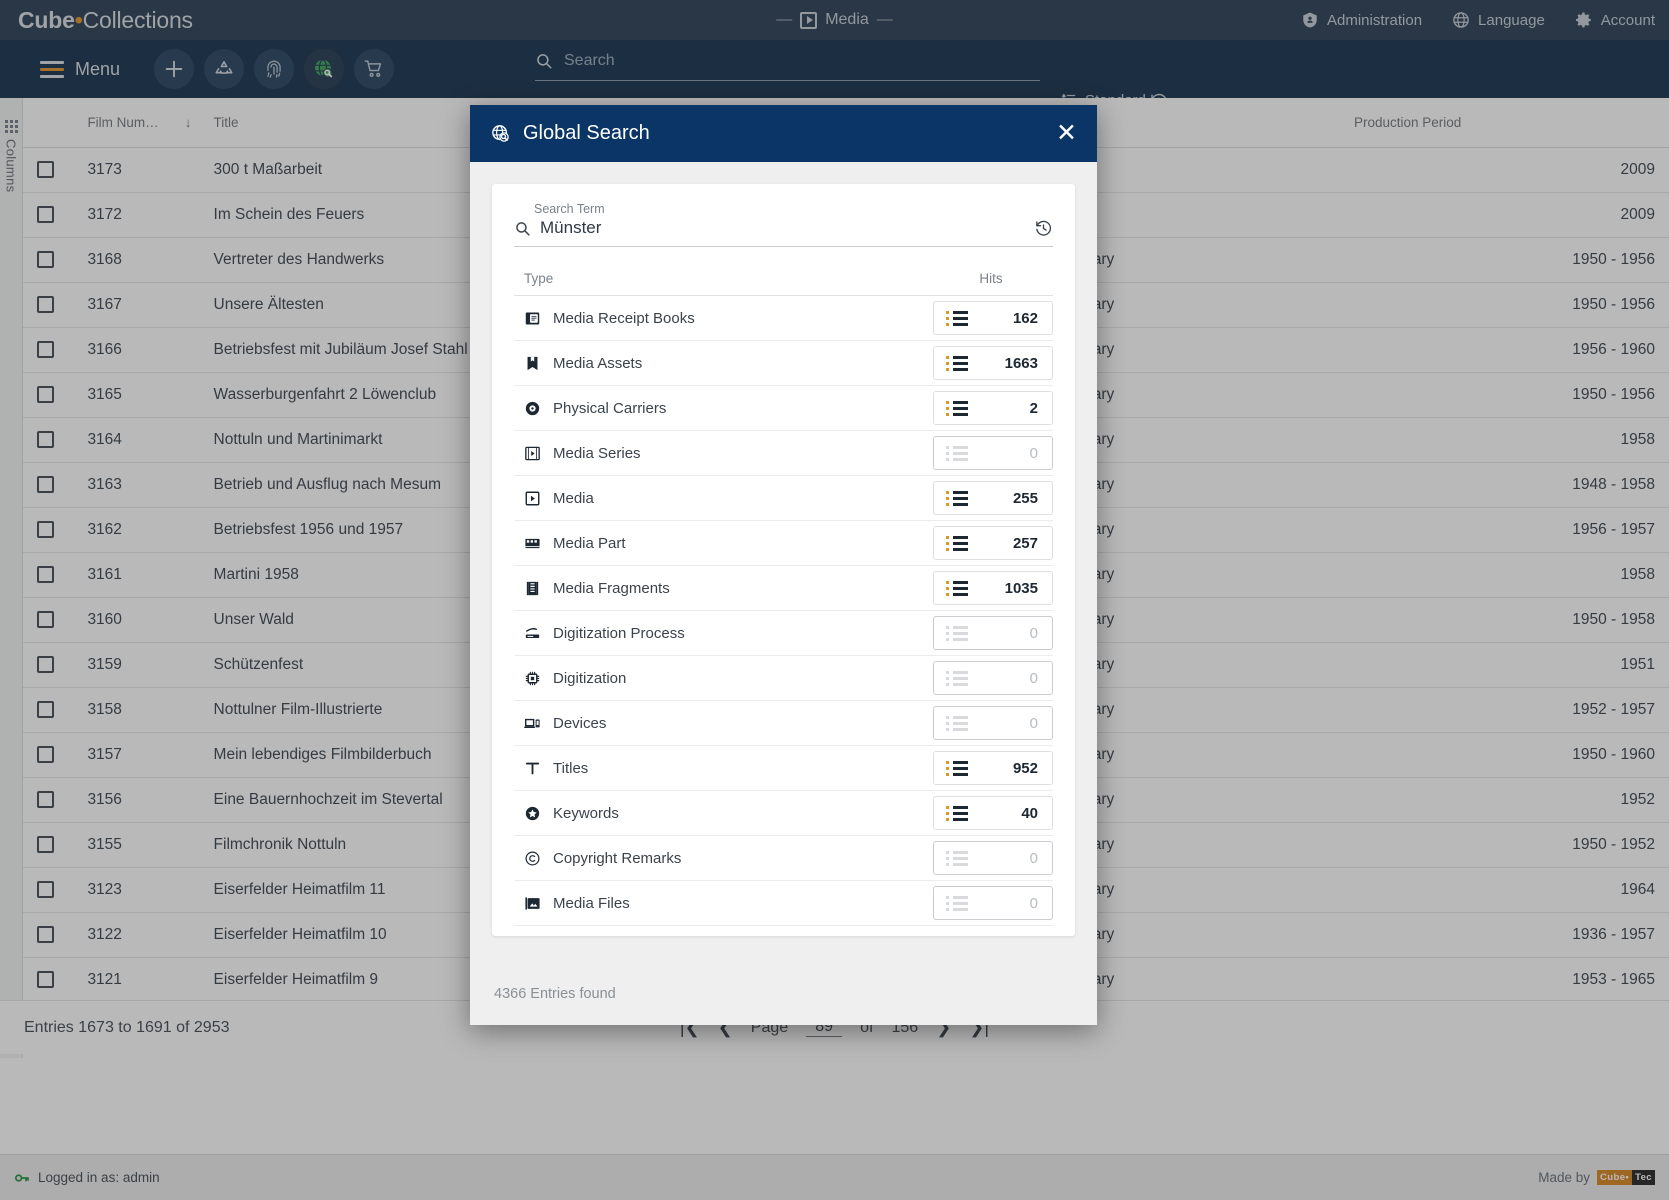 The width and height of the screenshot is (1669, 1200). What do you see at coordinates (783, 858) in the screenshot?
I see `result-row: Copyright Remarks 0` at bounding box center [783, 858].